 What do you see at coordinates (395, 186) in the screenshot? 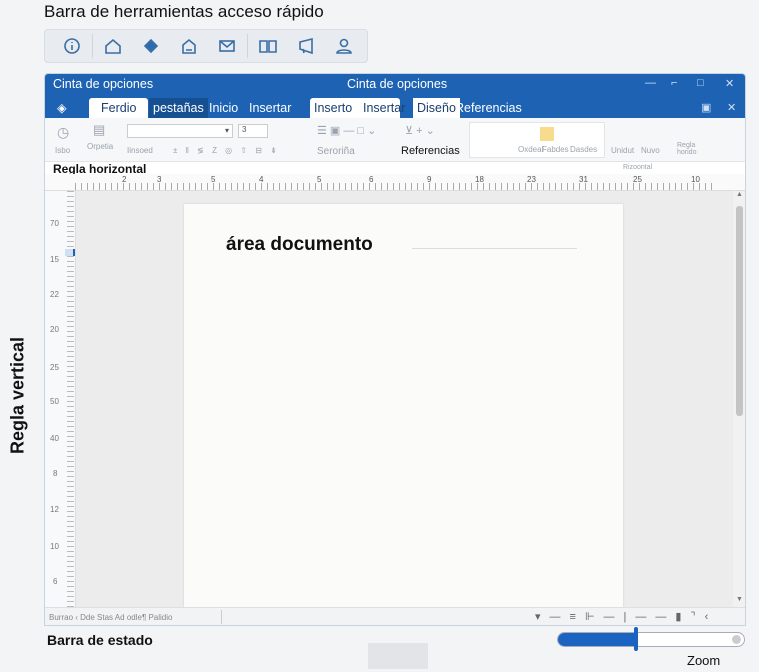
I see `ruler-marks` at bounding box center [395, 186].